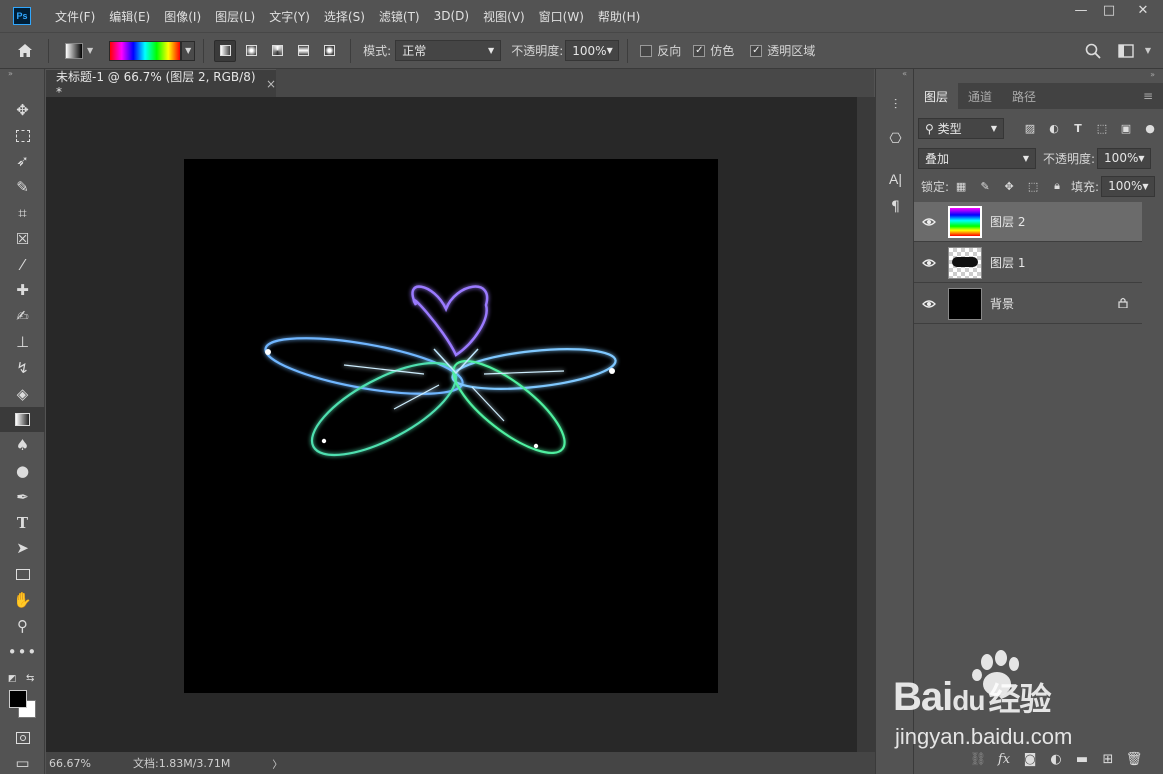  Describe the element at coordinates (646, 50) in the screenshot. I see `reverse-check` at that location.